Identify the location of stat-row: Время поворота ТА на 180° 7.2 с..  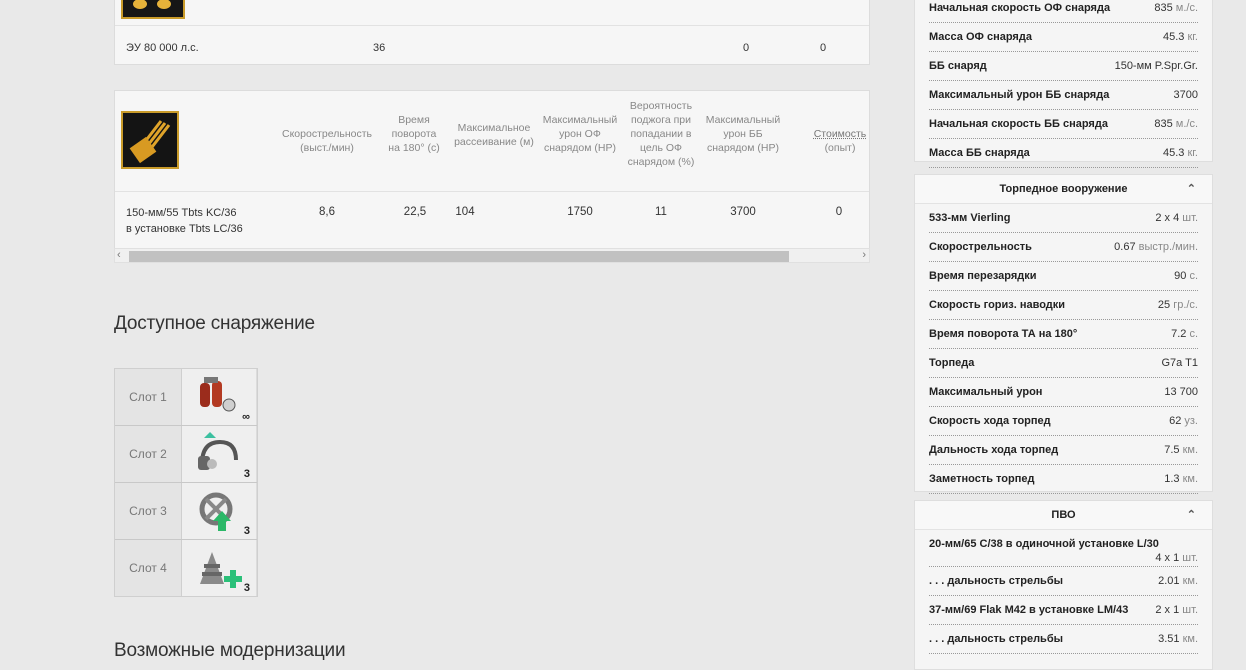
(1063, 334).